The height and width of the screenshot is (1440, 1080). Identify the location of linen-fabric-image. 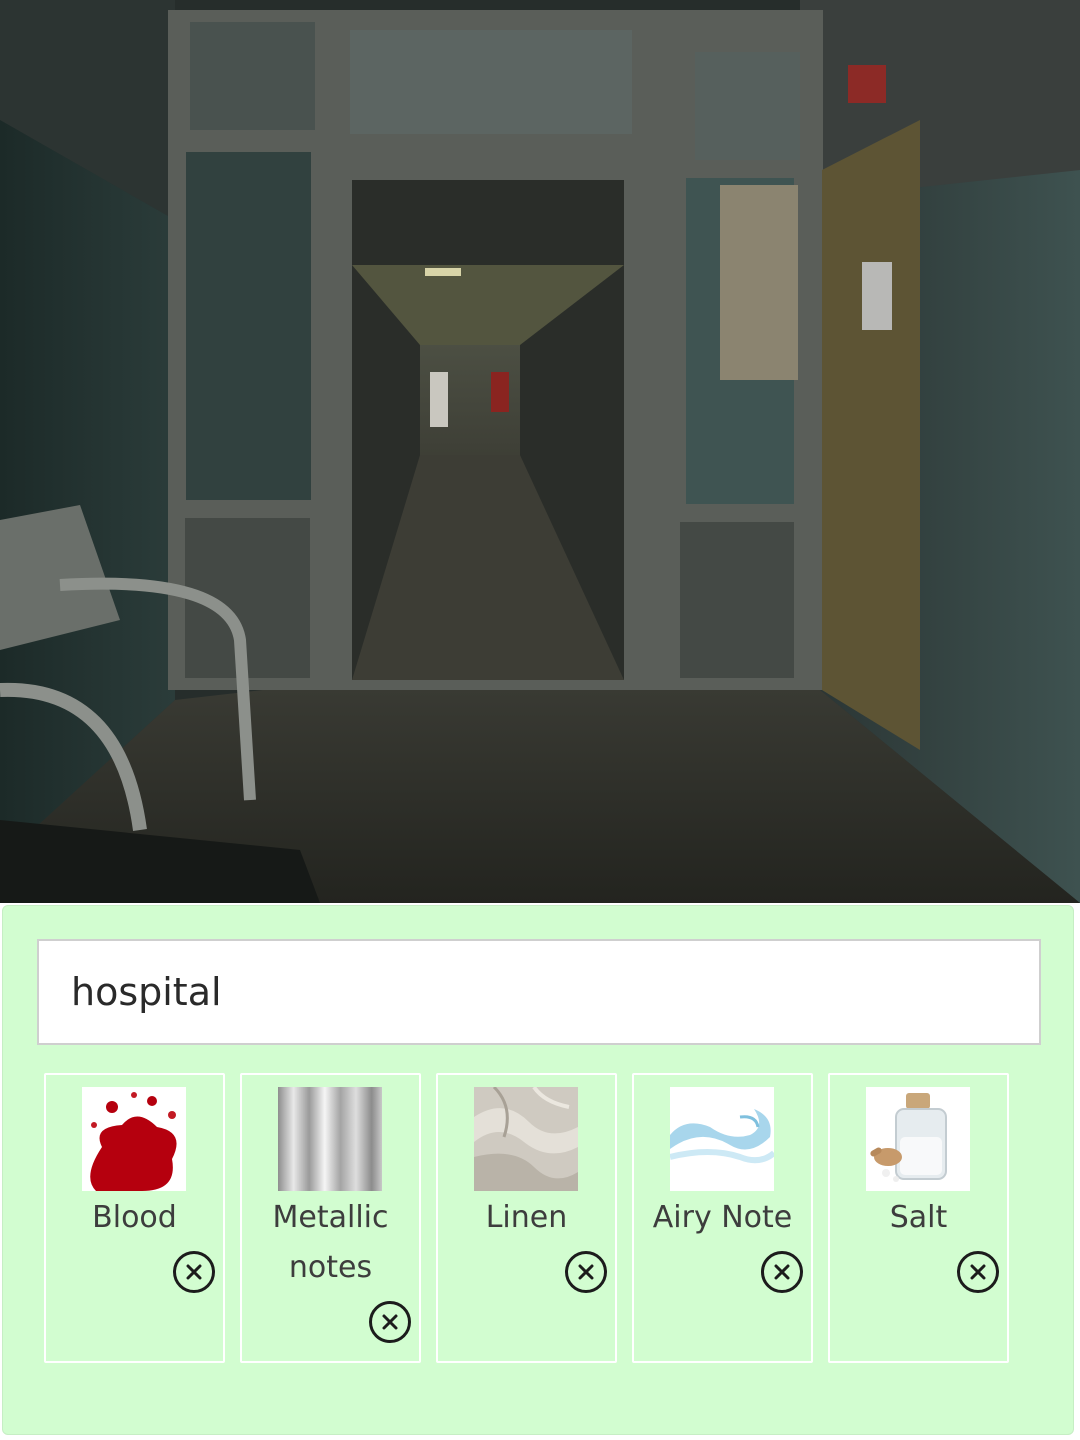
(526, 1139).